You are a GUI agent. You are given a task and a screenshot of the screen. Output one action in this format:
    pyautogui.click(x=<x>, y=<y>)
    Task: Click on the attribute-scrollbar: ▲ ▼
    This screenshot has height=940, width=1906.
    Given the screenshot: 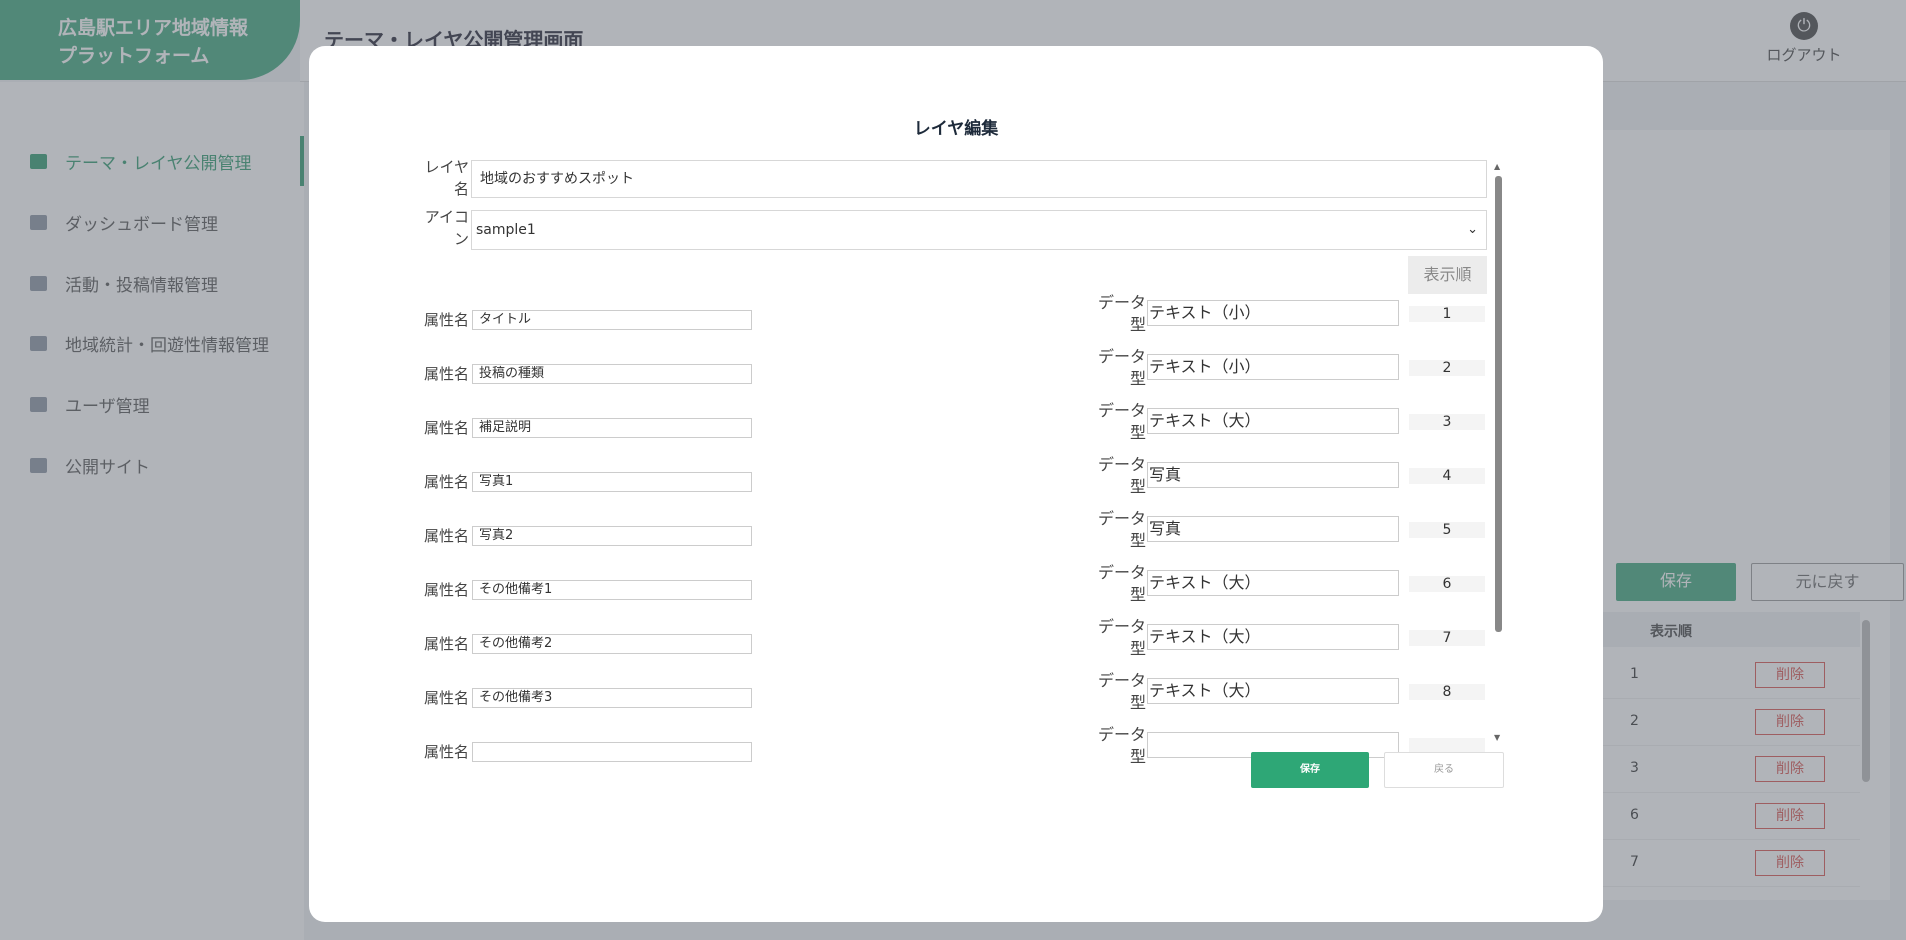 What is the action you would take?
    pyautogui.click(x=1499, y=452)
    